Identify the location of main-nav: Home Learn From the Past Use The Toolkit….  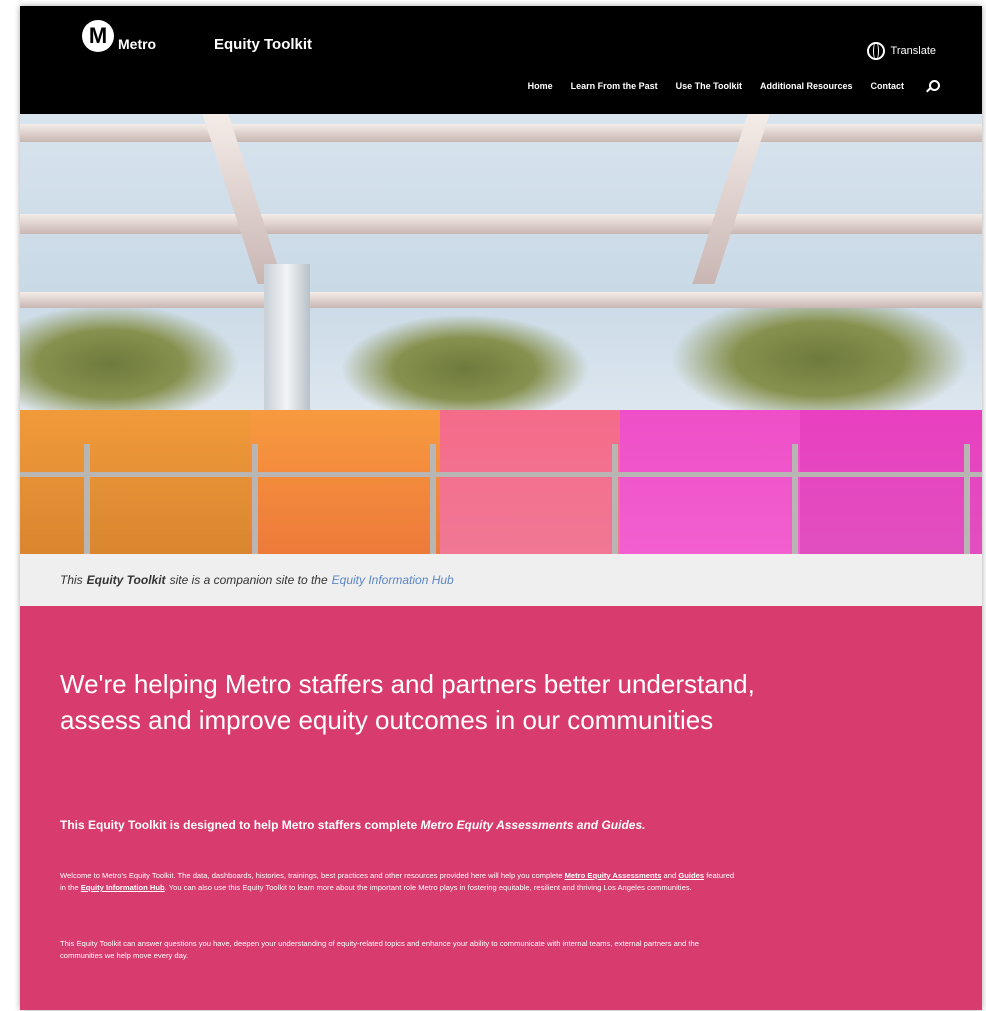
(725, 86).